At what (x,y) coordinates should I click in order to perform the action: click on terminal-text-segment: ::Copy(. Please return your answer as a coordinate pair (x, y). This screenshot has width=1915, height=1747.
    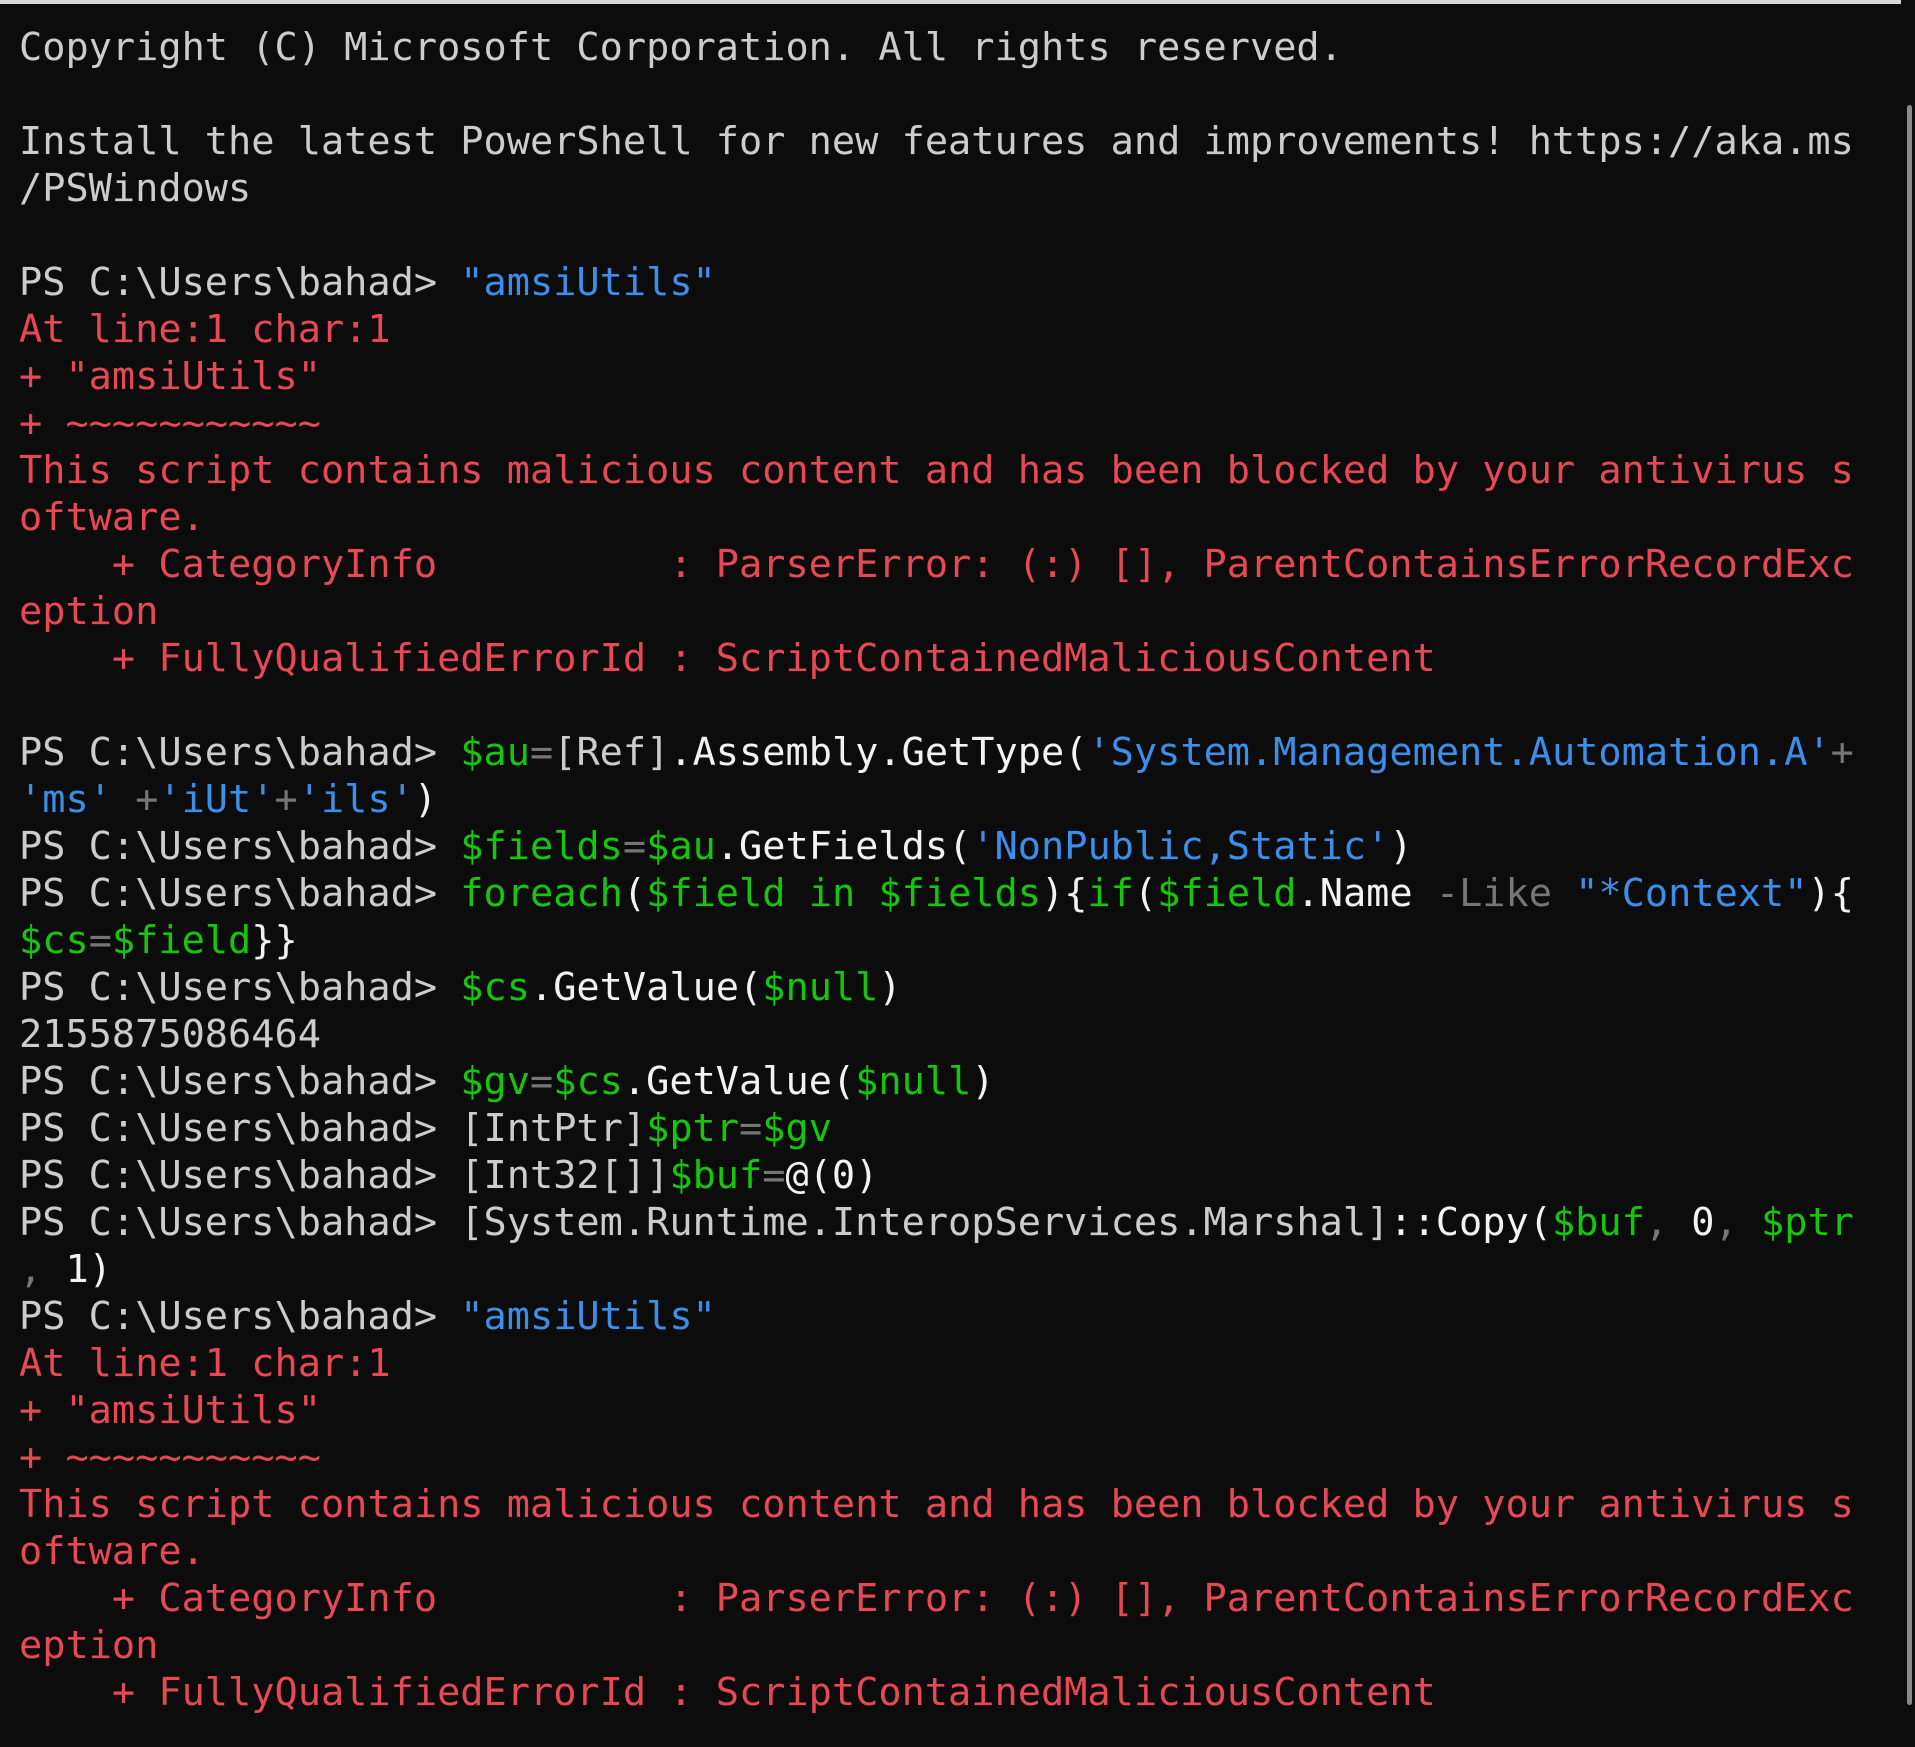
    Looking at the image, I should click on (1470, 1222).